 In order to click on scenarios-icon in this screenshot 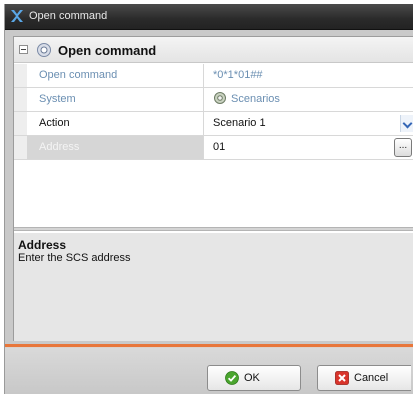, I will do `click(220, 98)`.